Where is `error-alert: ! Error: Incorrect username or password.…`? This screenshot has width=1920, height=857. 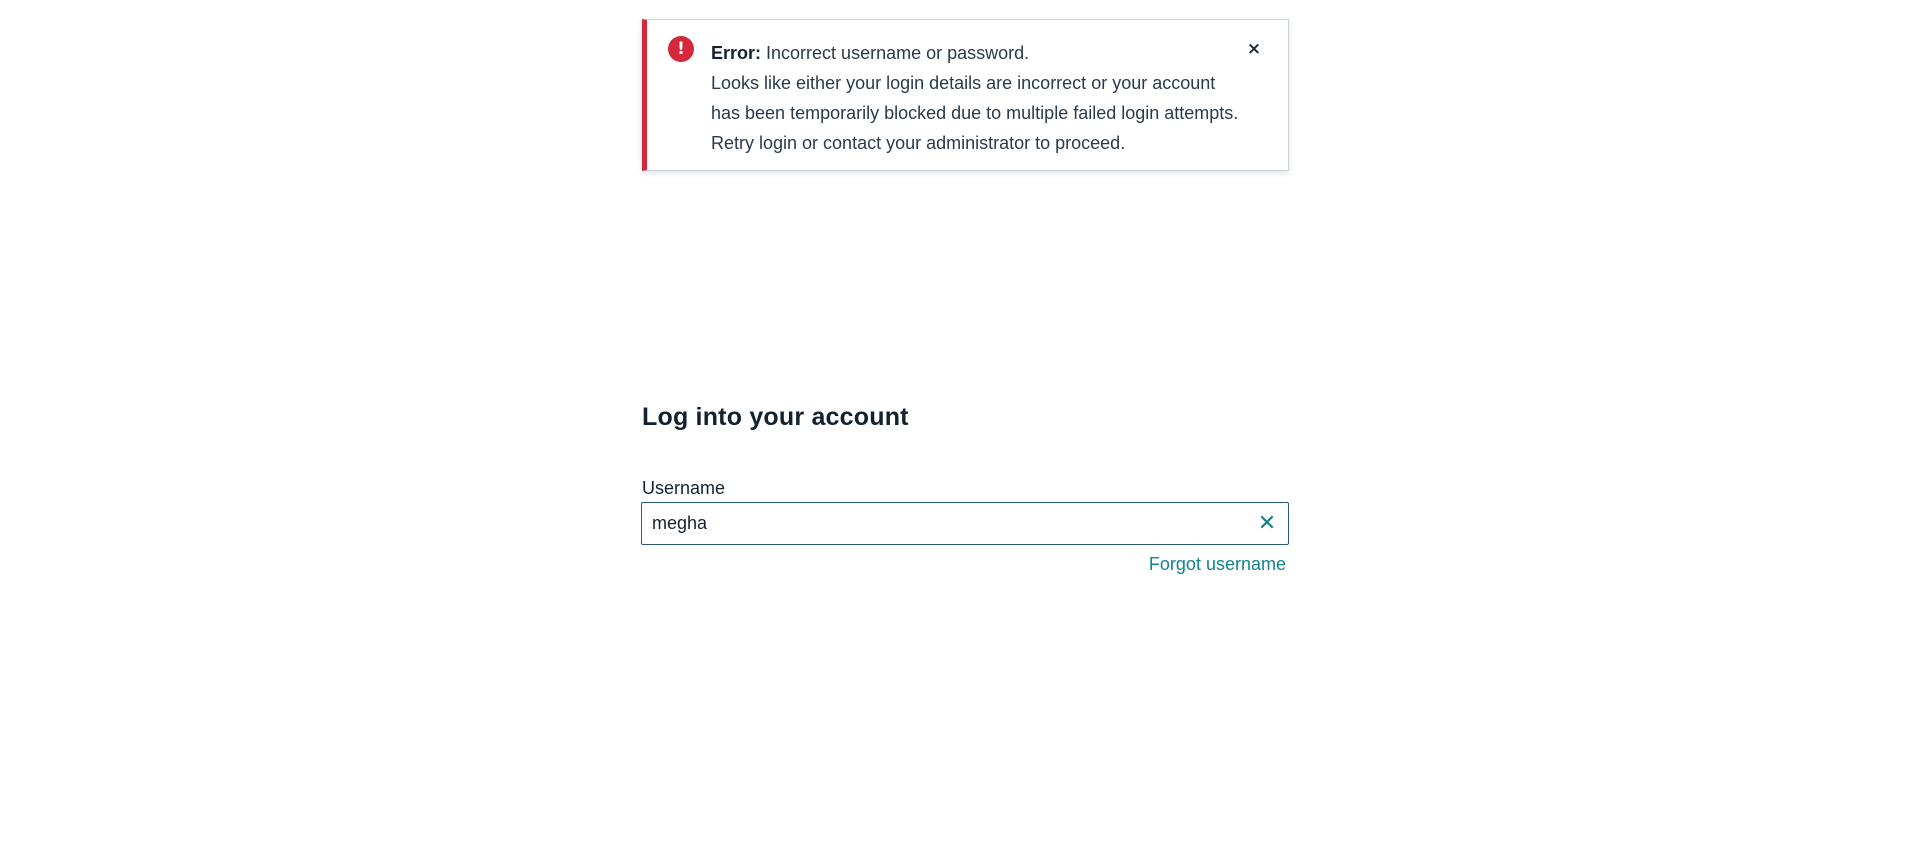 error-alert: ! Error: Incorrect username or password.… is located at coordinates (965, 95).